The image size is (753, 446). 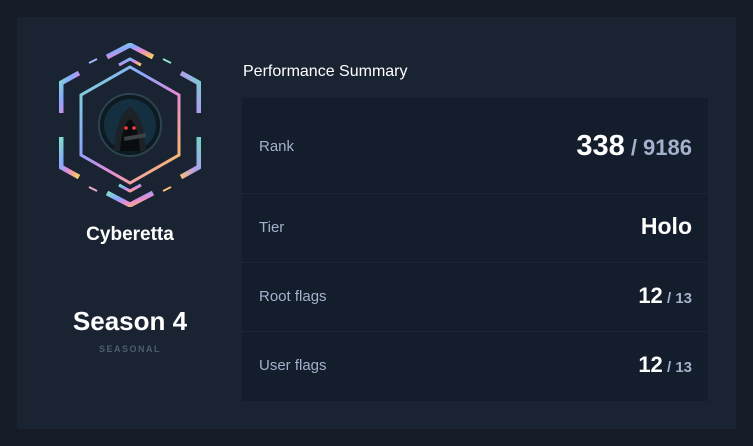 I want to click on avatar, so click(x=130, y=125).